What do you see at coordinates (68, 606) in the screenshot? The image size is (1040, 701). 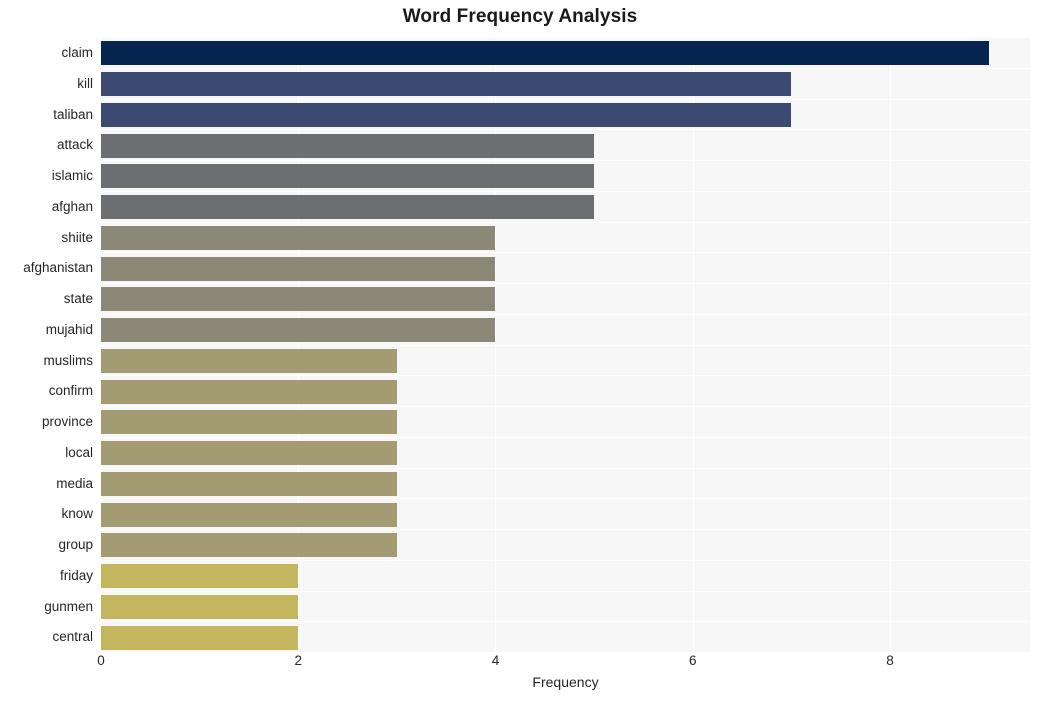 I see `y-axis-tick-label: gunmen` at bounding box center [68, 606].